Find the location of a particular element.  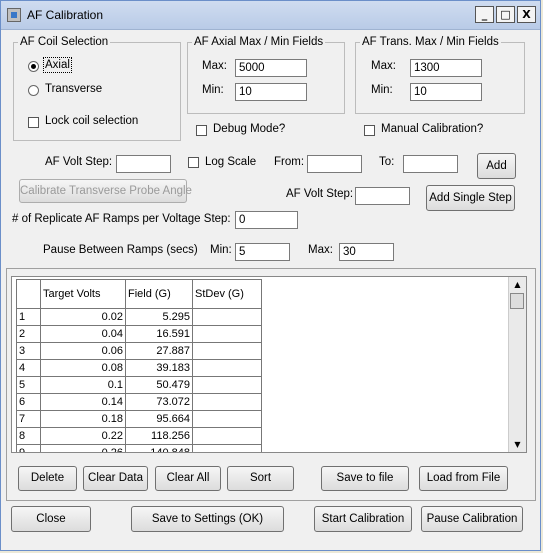

row-number-cell: 3 is located at coordinates (28, 351).